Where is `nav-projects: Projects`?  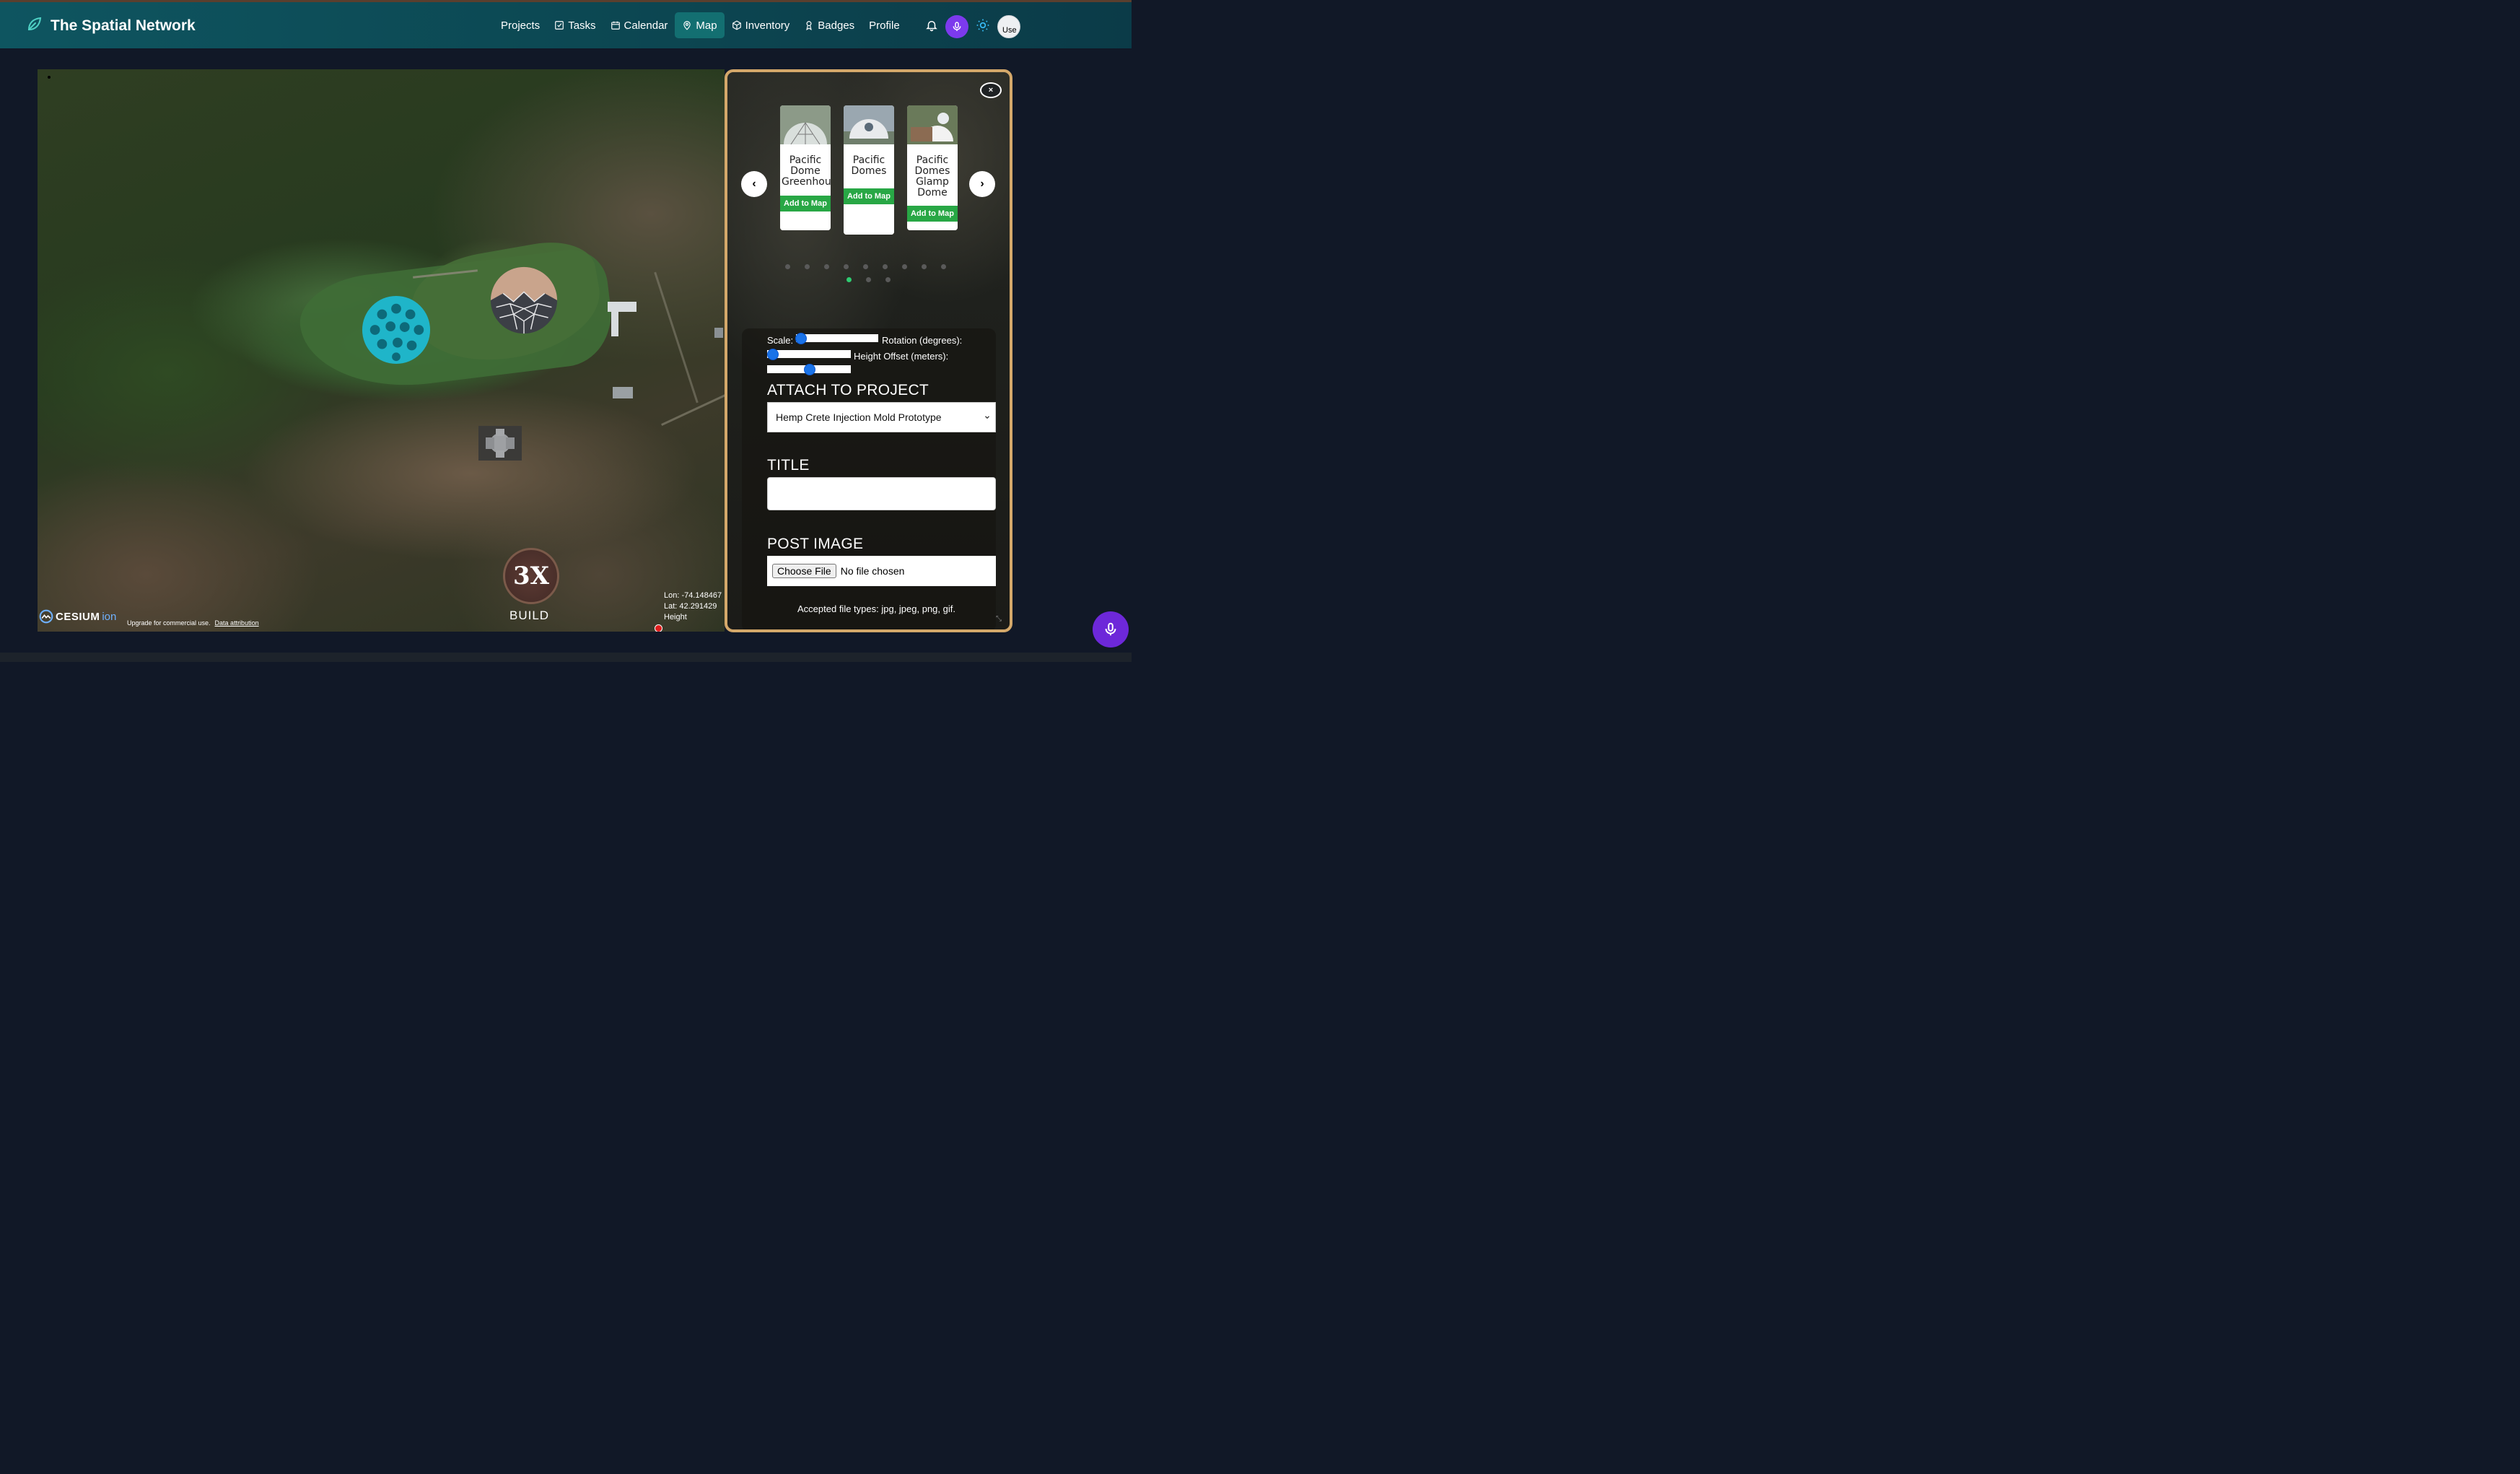 nav-projects: Projects is located at coordinates (520, 25).